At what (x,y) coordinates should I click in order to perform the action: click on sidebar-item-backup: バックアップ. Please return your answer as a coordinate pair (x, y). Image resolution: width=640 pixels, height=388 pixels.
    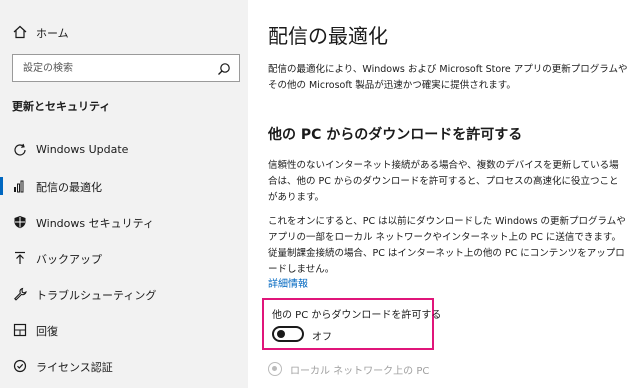
    Looking at the image, I should click on (124, 258).